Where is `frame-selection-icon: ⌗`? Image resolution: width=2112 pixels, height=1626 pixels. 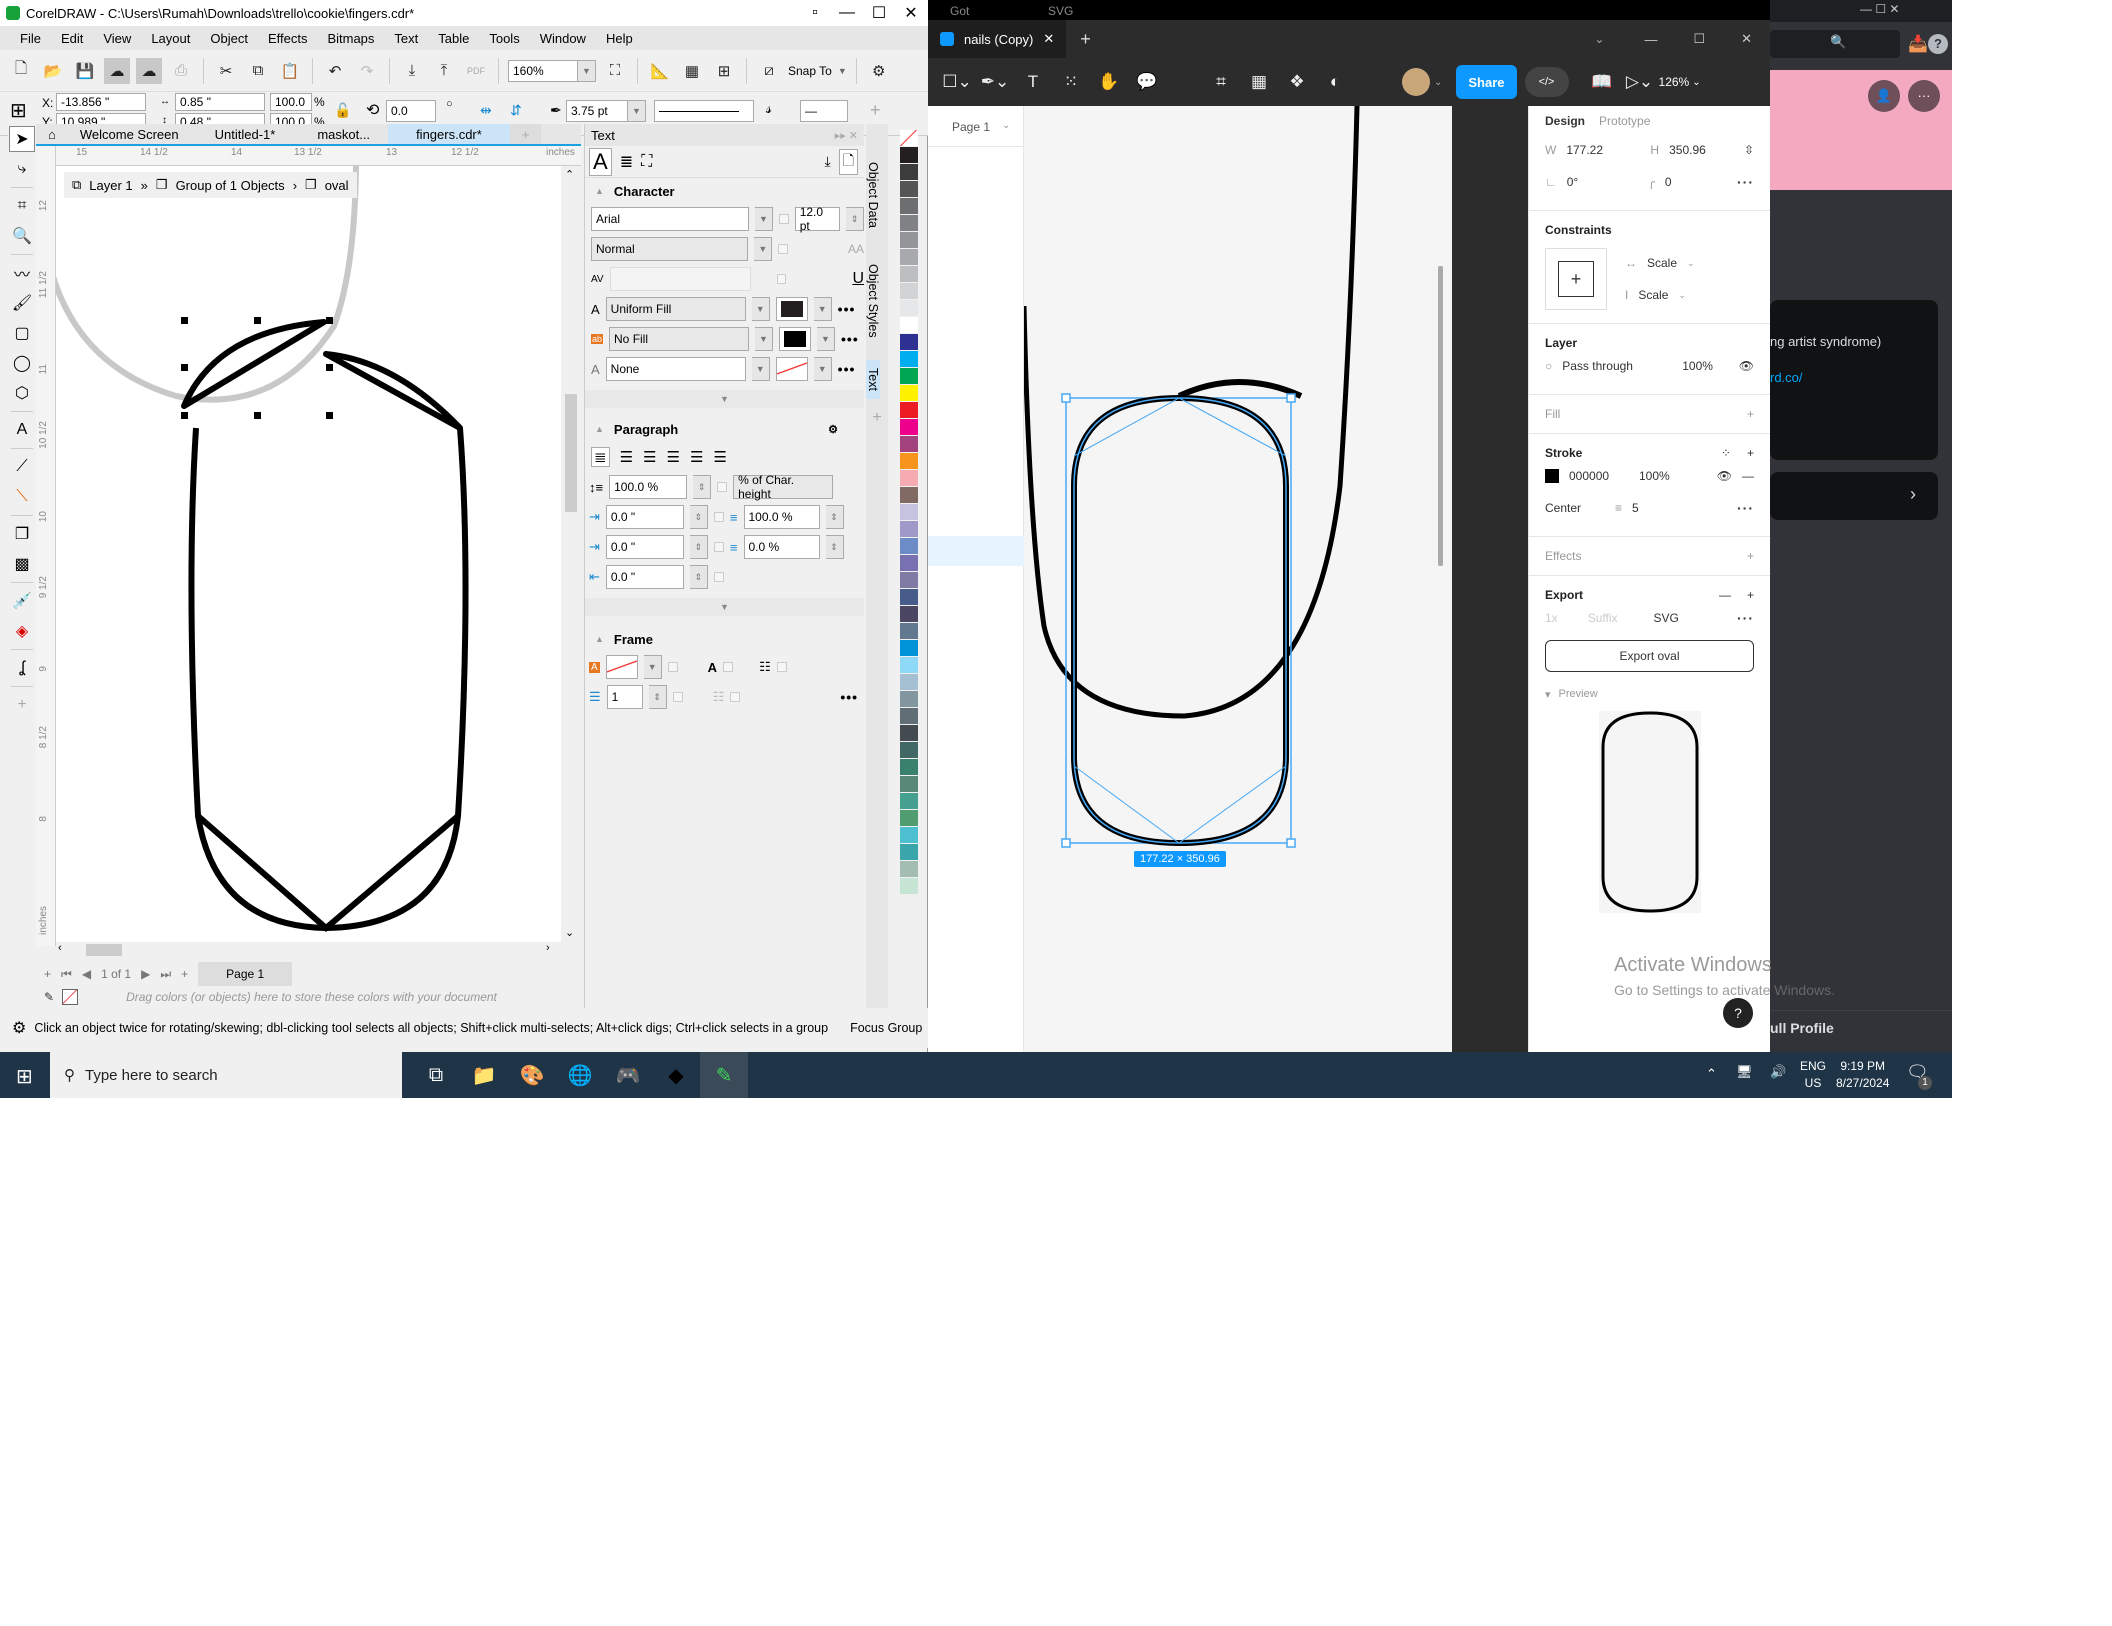
frame-selection-icon: ⌗ is located at coordinates (1221, 82).